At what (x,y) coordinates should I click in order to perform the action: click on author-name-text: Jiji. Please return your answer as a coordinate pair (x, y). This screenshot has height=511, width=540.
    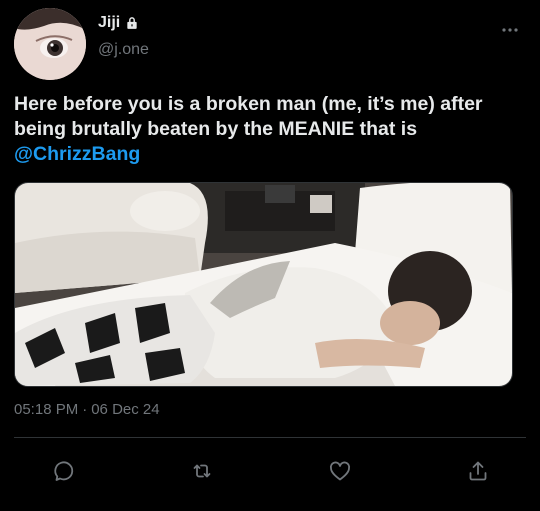
    Looking at the image, I should click on (109, 23).